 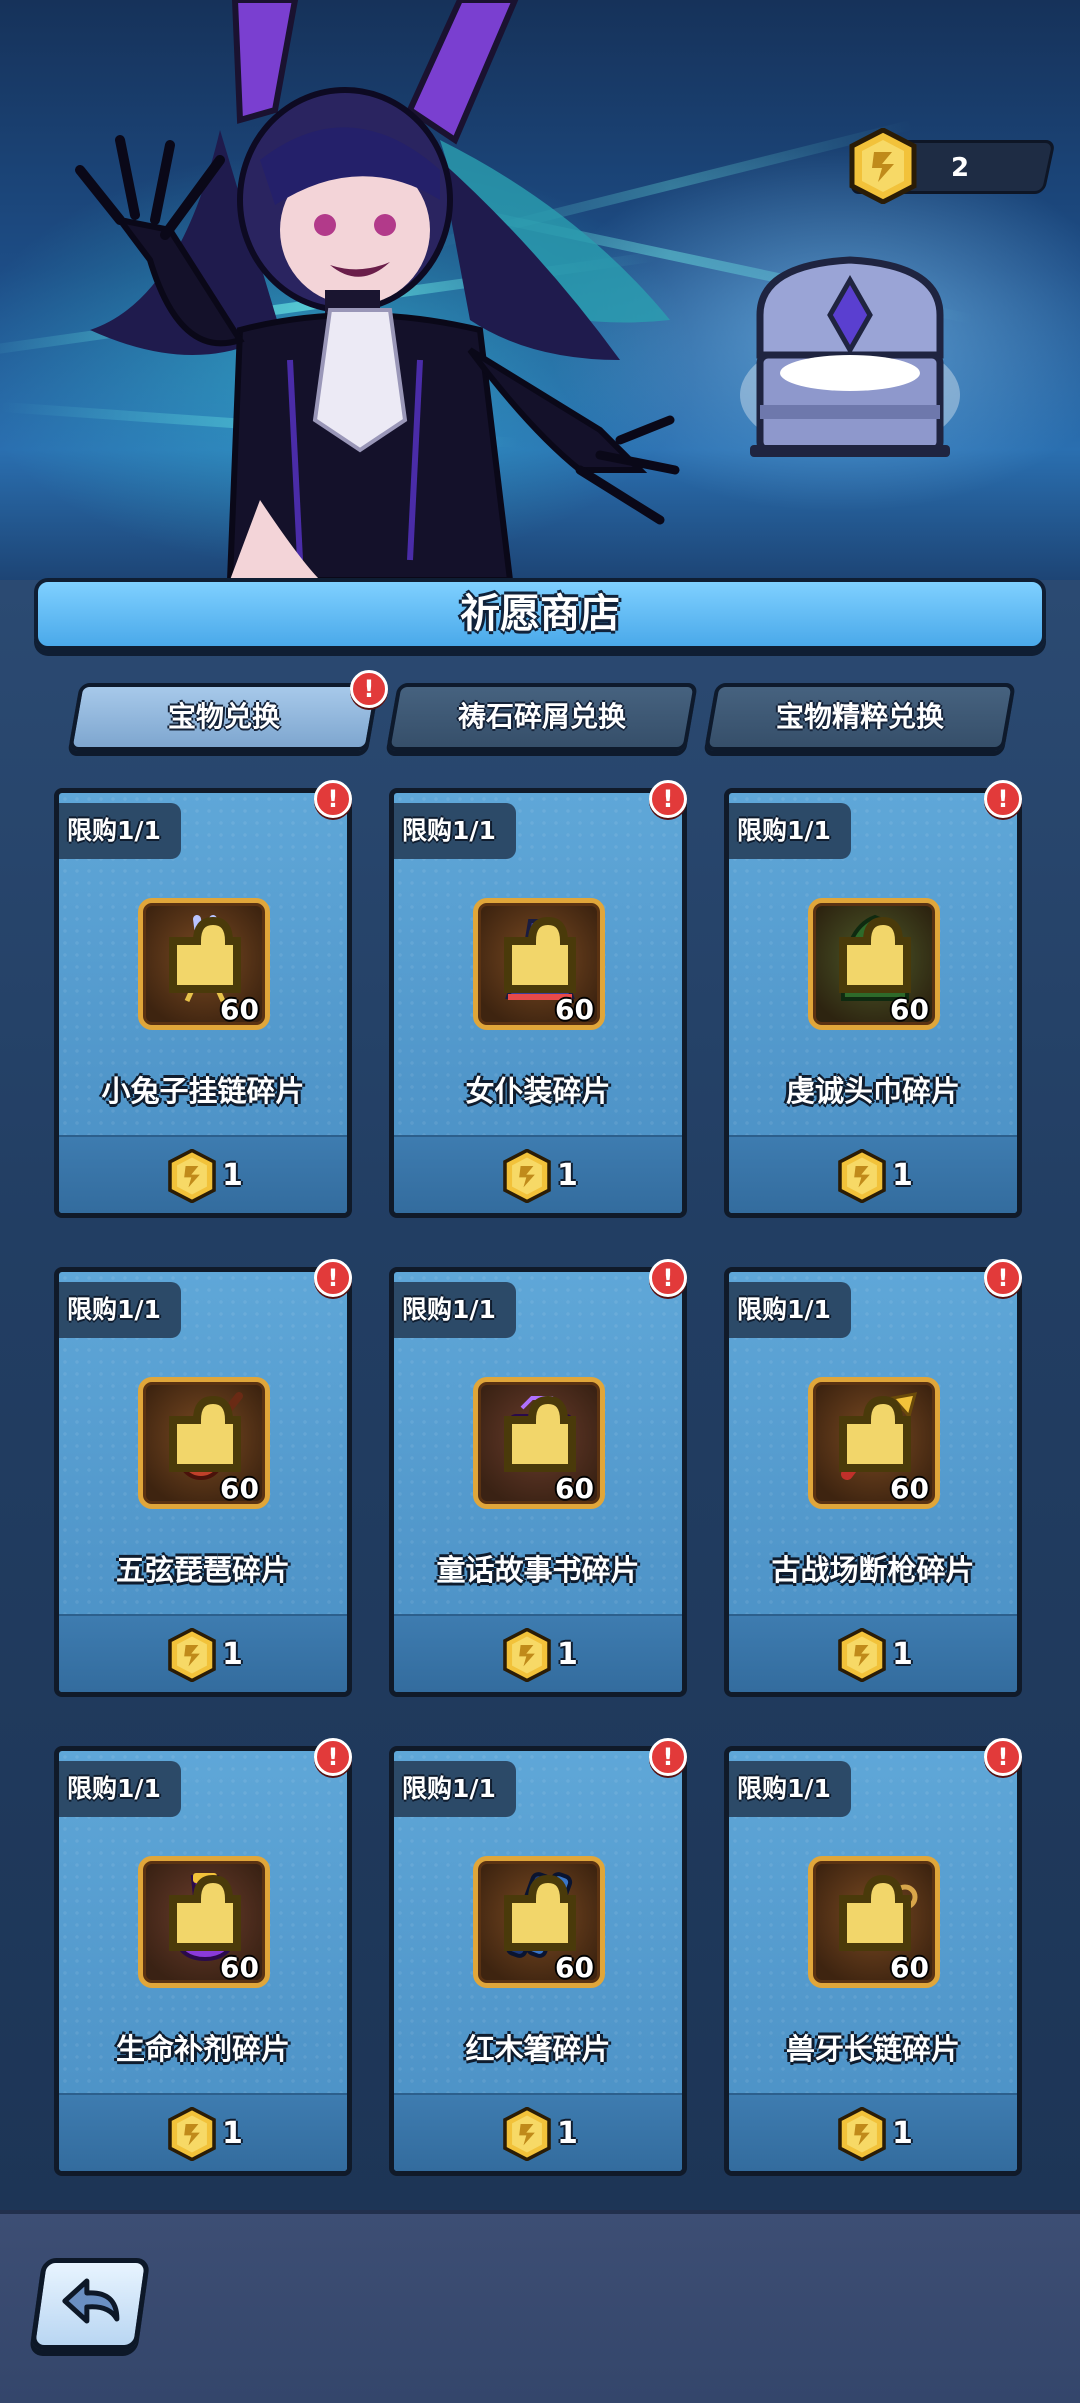 What do you see at coordinates (873, 1482) in the screenshot?
I see `shop-item-card: 限购1/1 60 古战场断枪碎片 1` at bounding box center [873, 1482].